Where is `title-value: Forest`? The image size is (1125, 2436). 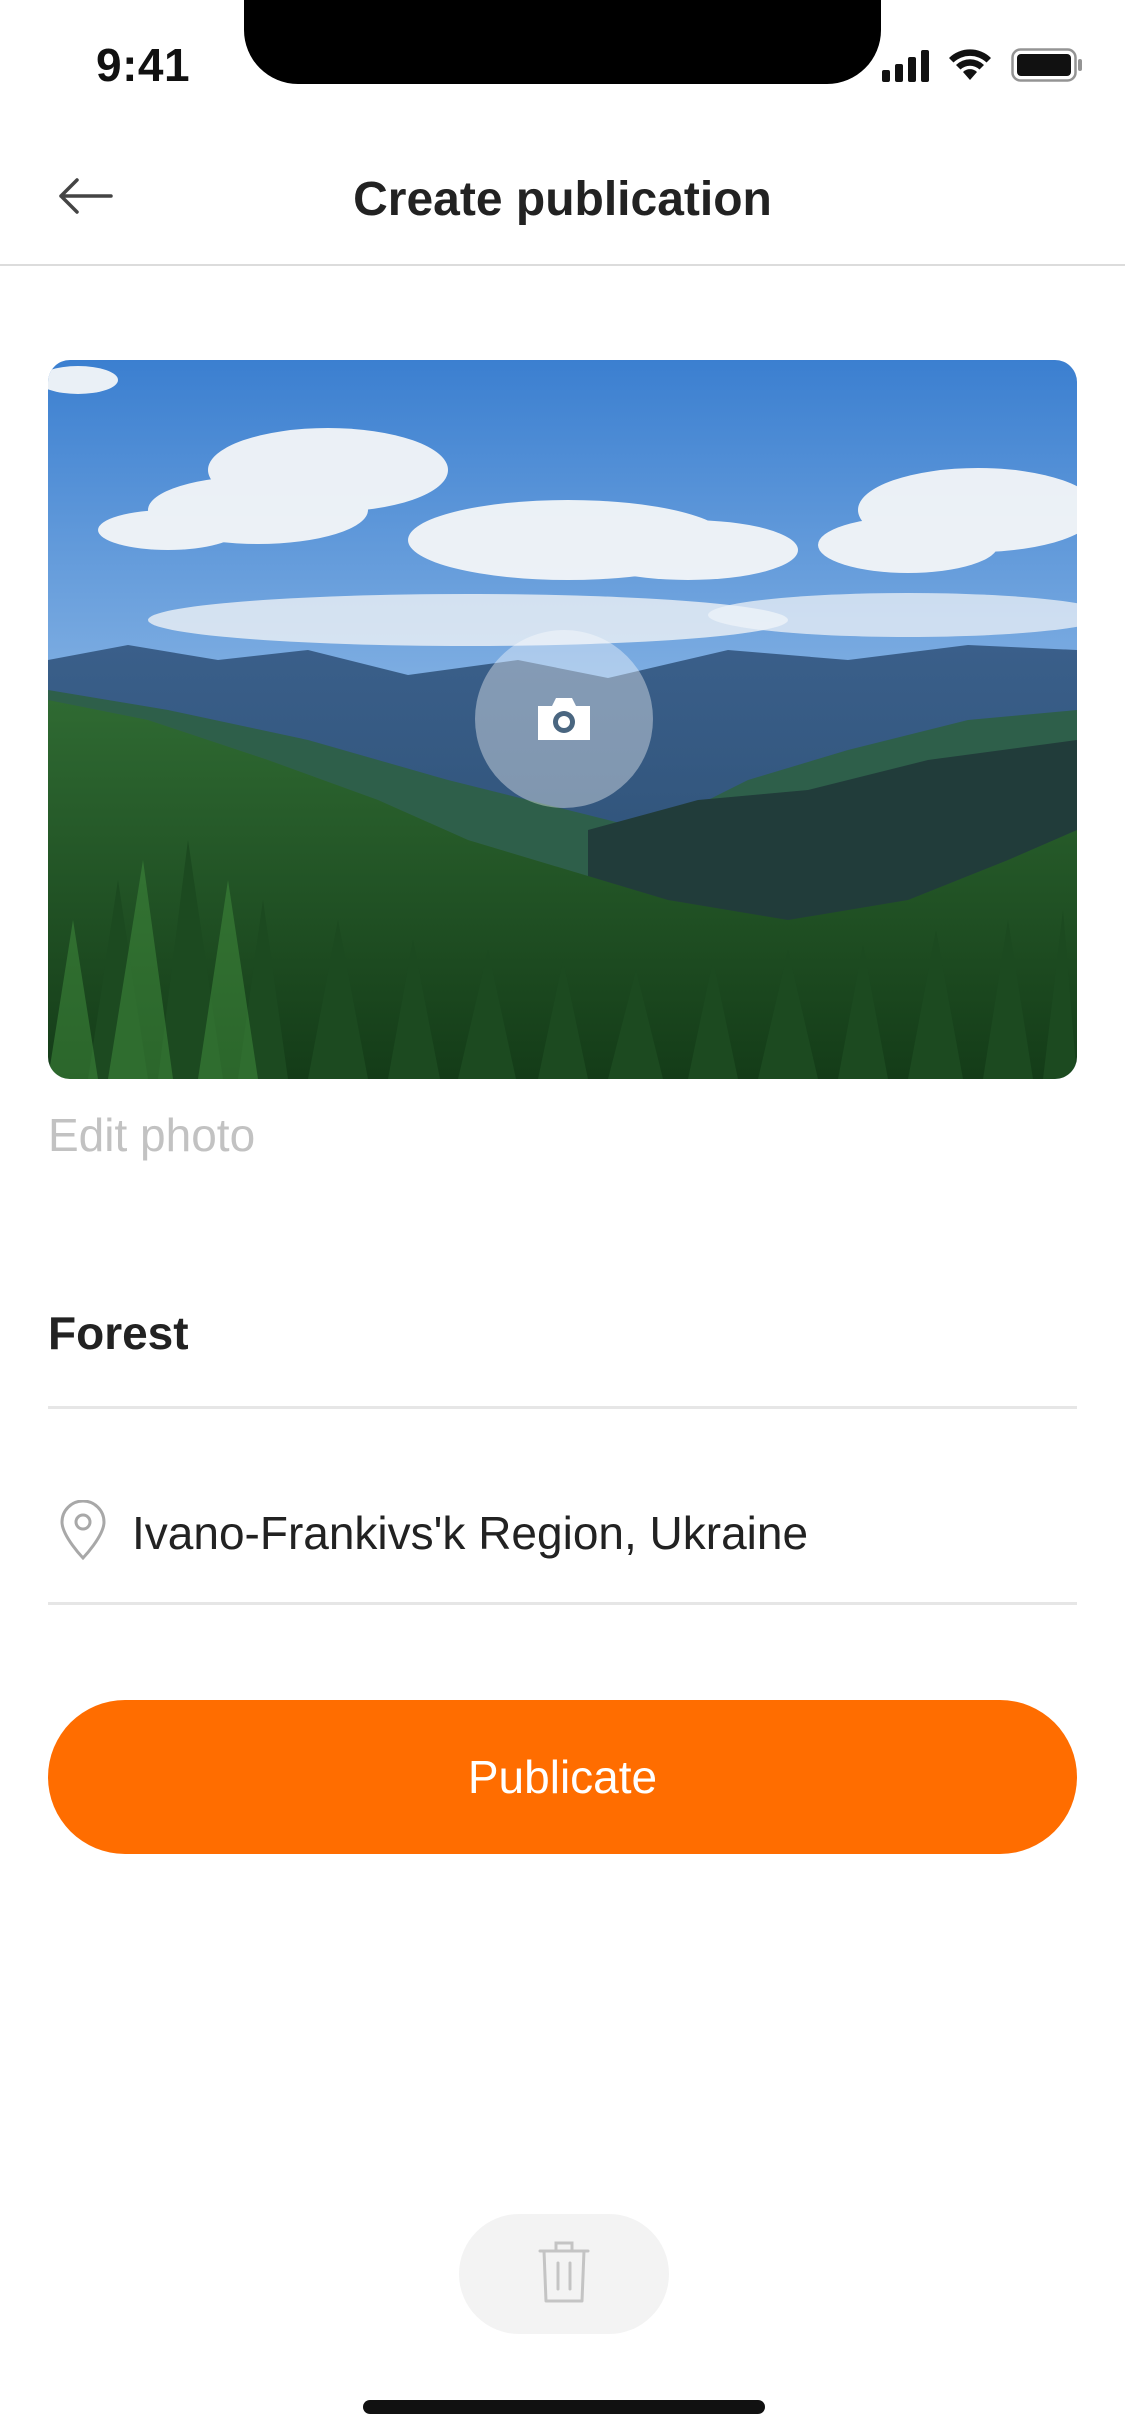 title-value: Forest is located at coordinates (118, 1333).